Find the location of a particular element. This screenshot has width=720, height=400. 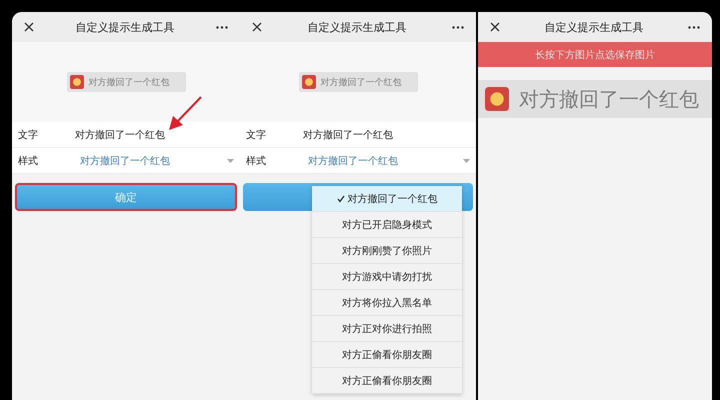

result-text: 对方撤回了一个红包 is located at coordinates (609, 99).